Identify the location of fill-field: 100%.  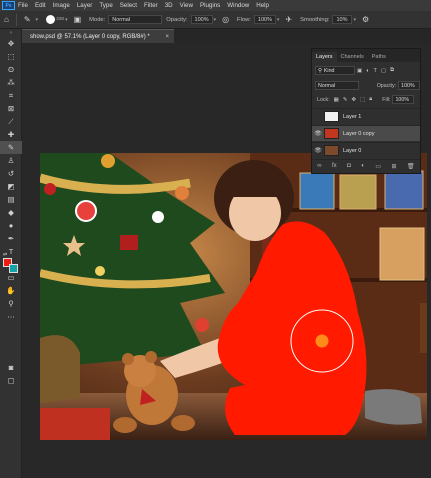
(403, 99).